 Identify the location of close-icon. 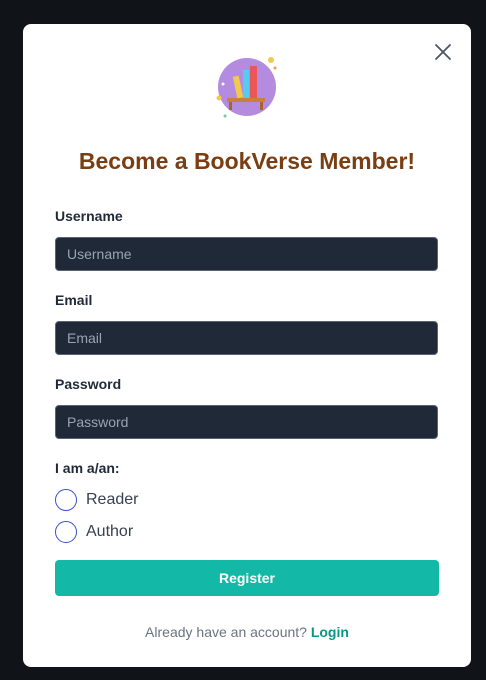
(443, 52).